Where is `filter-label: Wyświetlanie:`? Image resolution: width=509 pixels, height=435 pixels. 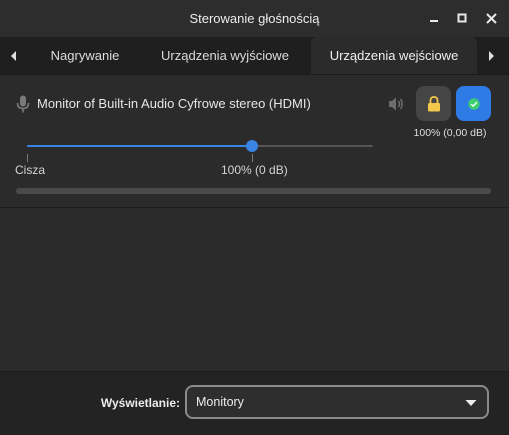 filter-label: Wyświetlanie: is located at coordinates (140, 403).